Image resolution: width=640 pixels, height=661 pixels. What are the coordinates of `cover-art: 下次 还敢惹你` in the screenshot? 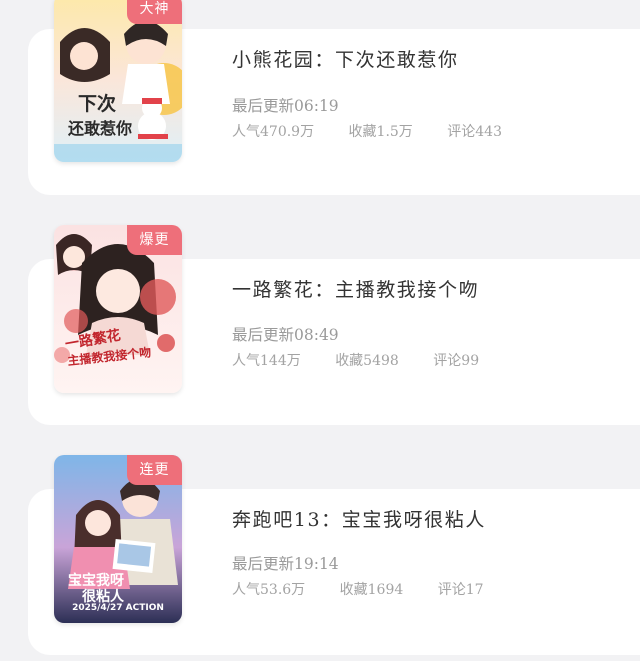 It's located at (118, 81).